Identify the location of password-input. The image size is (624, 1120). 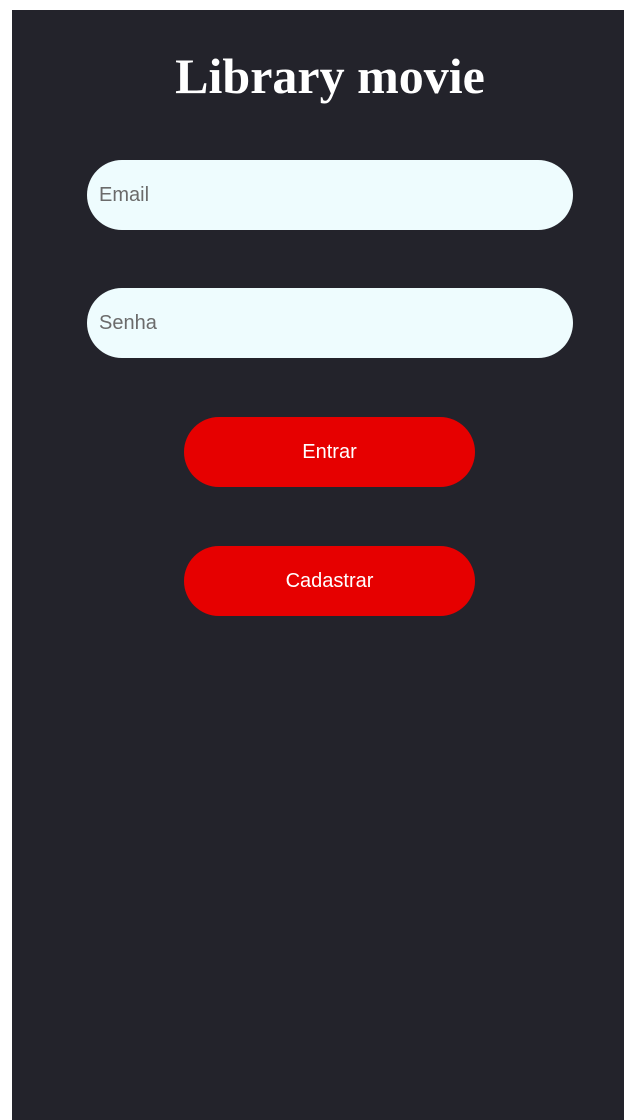
(330, 323).